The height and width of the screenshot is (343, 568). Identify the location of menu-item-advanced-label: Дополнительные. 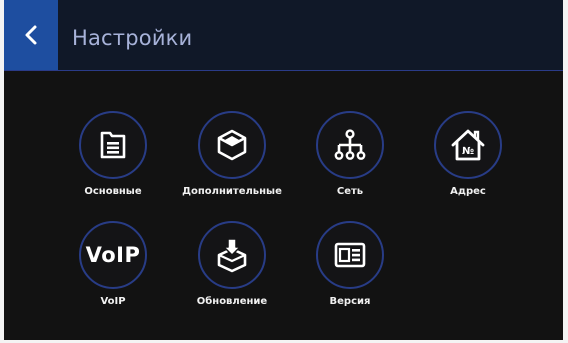
(232, 191).